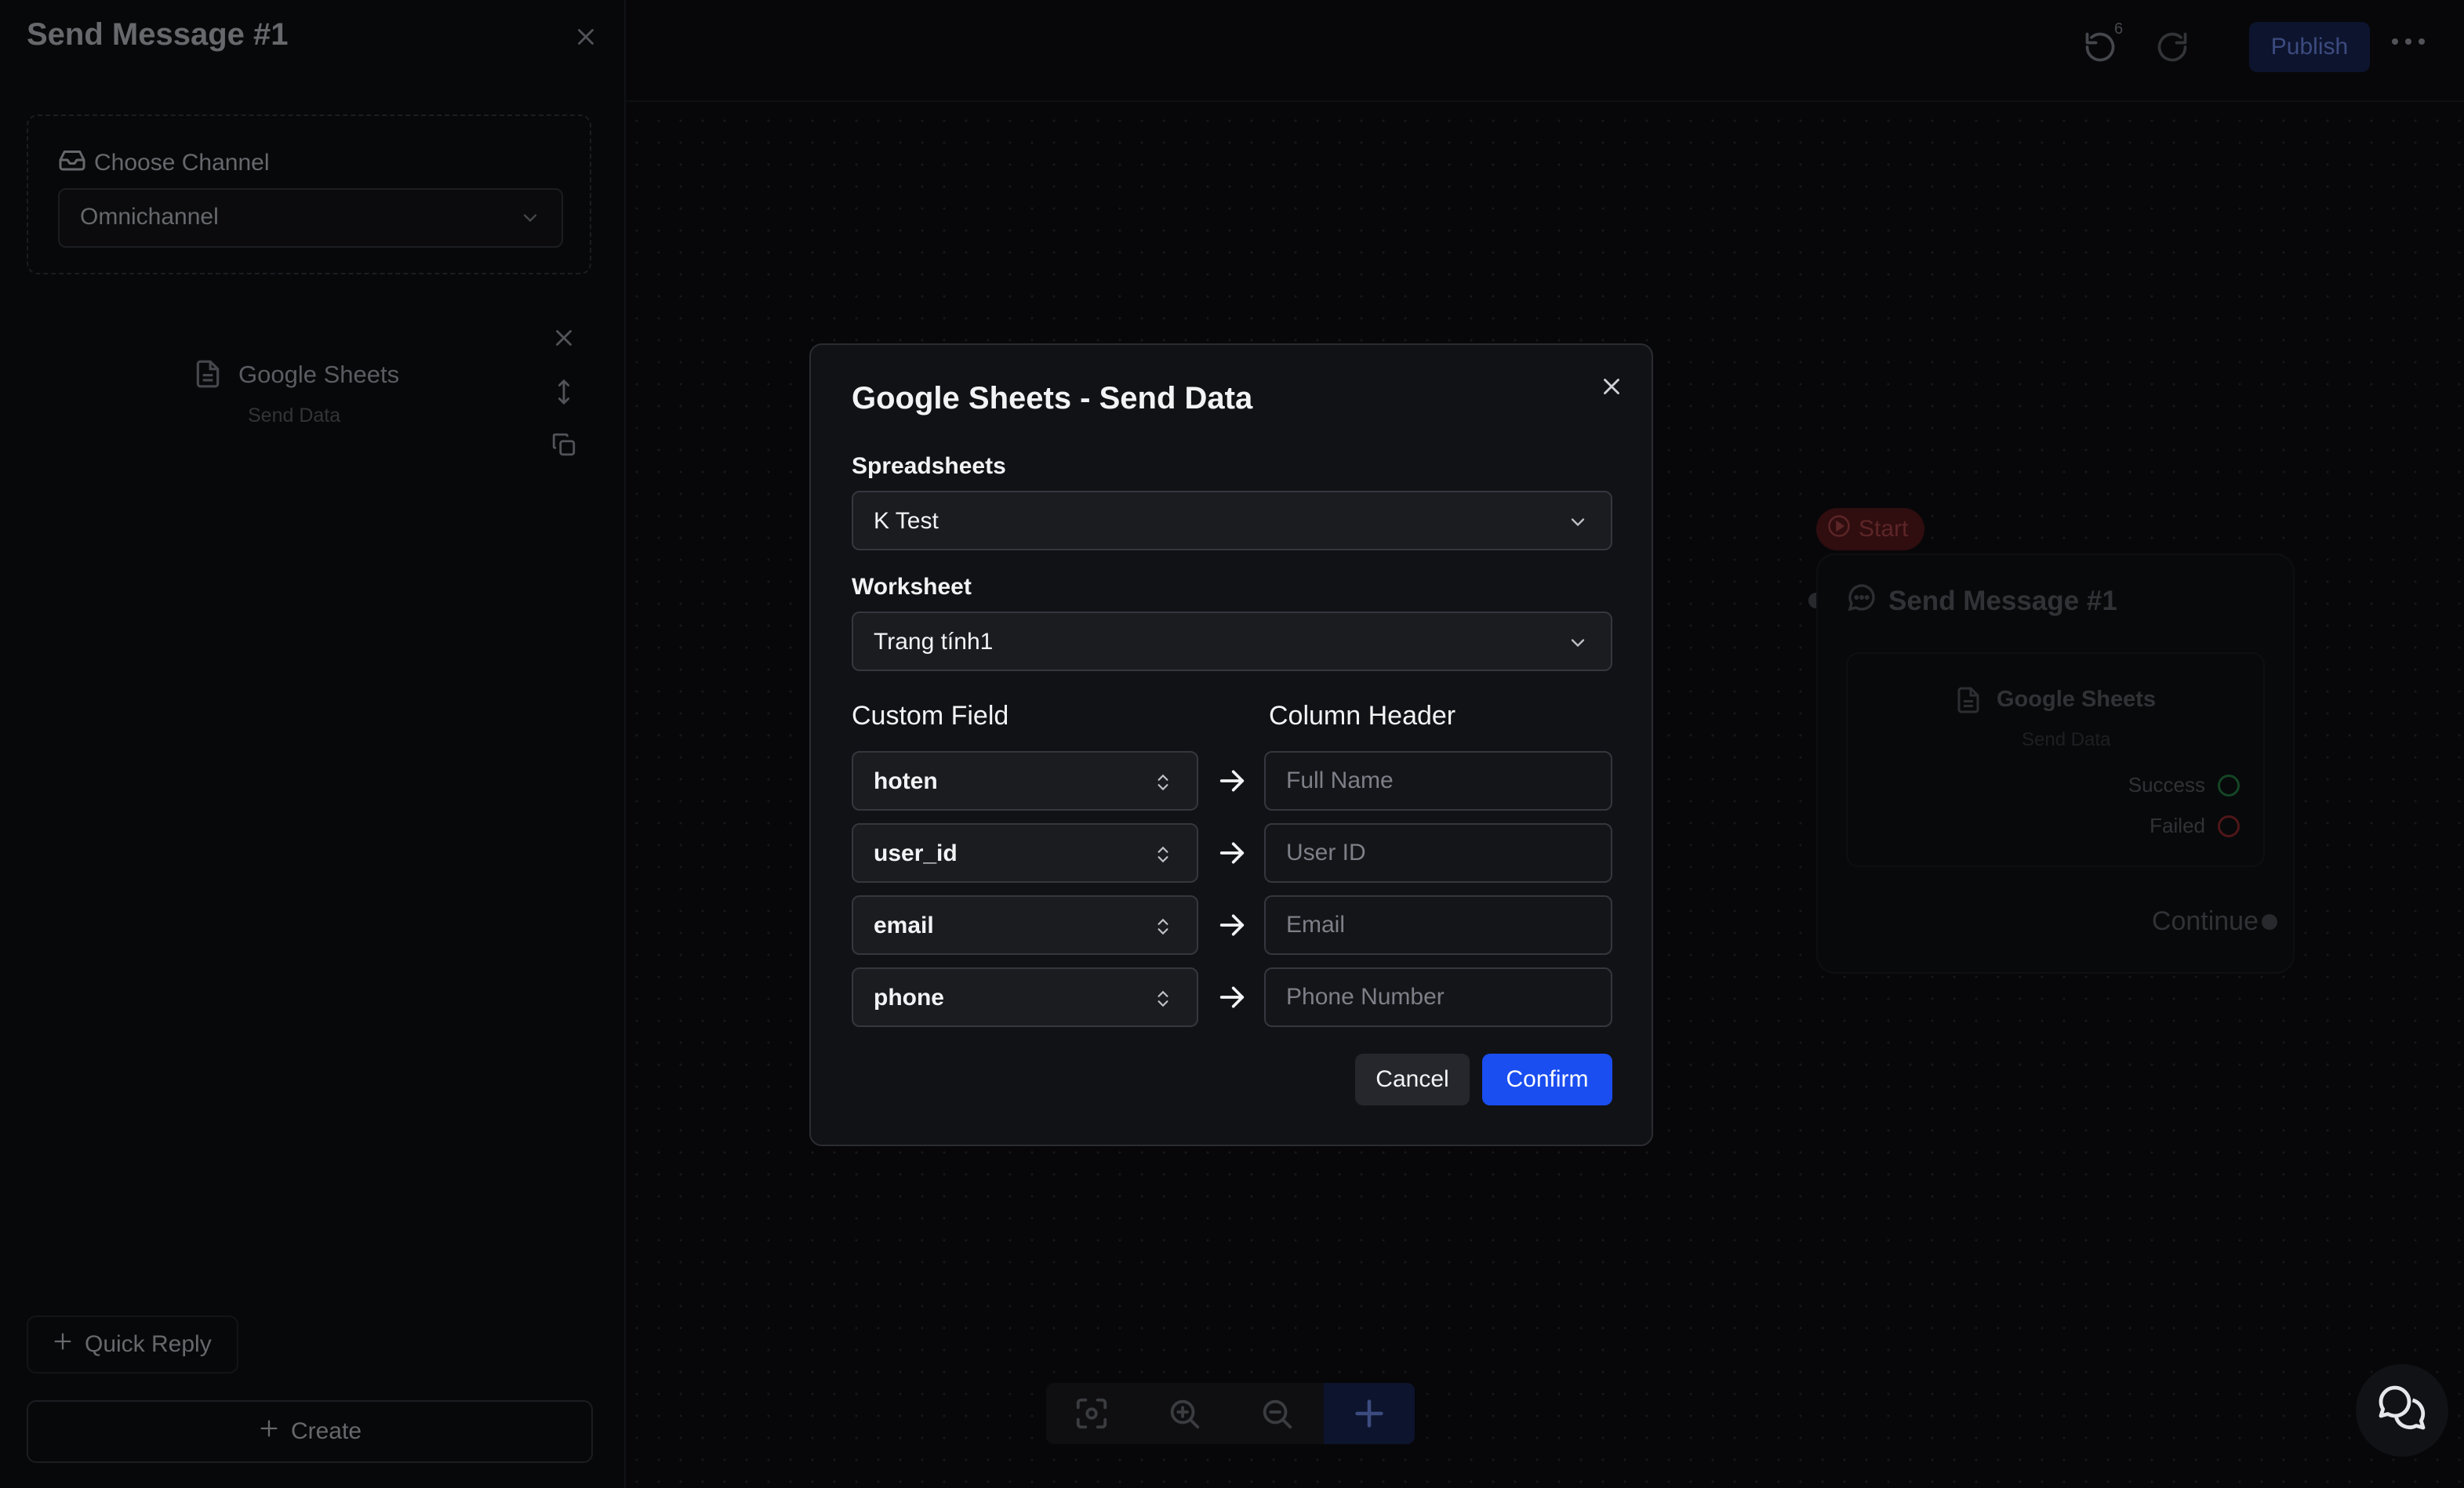  I want to click on custom-field-header: Custom Field, so click(930, 716).